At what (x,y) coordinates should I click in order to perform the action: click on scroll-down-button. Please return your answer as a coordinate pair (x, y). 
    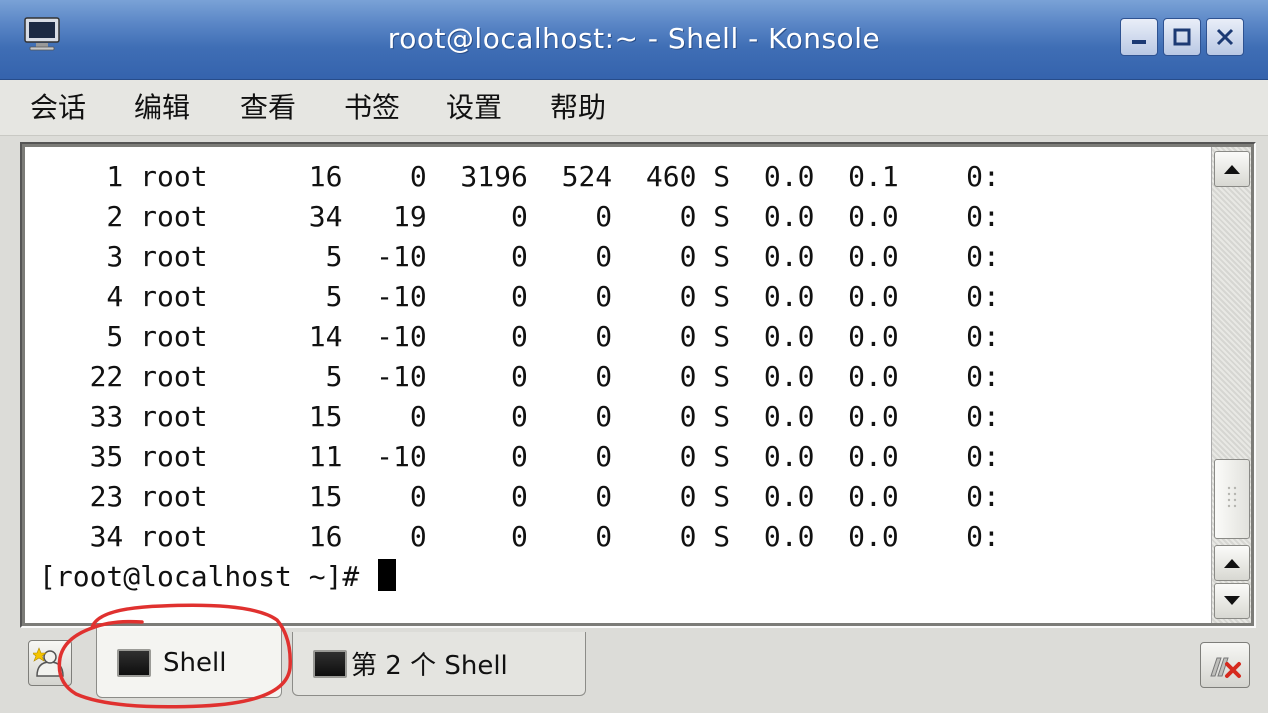
    Looking at the image, I should click on (1232, 601).